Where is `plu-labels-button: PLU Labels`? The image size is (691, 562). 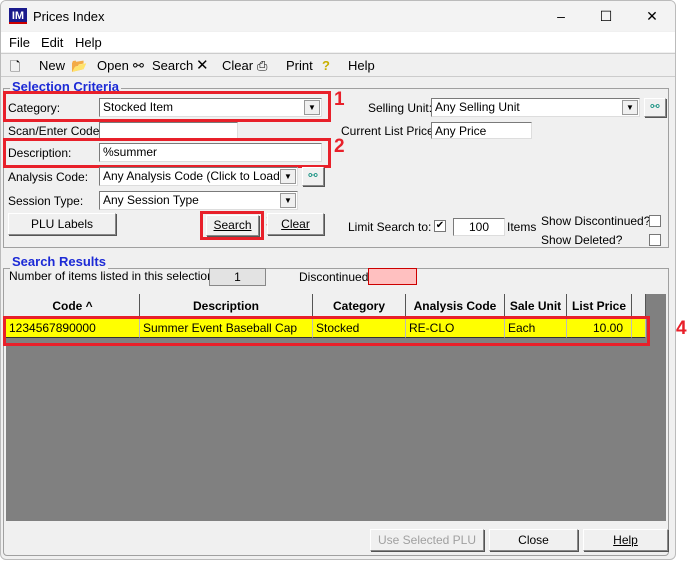
plu-labels-button: PLU Labels is located at coordinates (62, 224).